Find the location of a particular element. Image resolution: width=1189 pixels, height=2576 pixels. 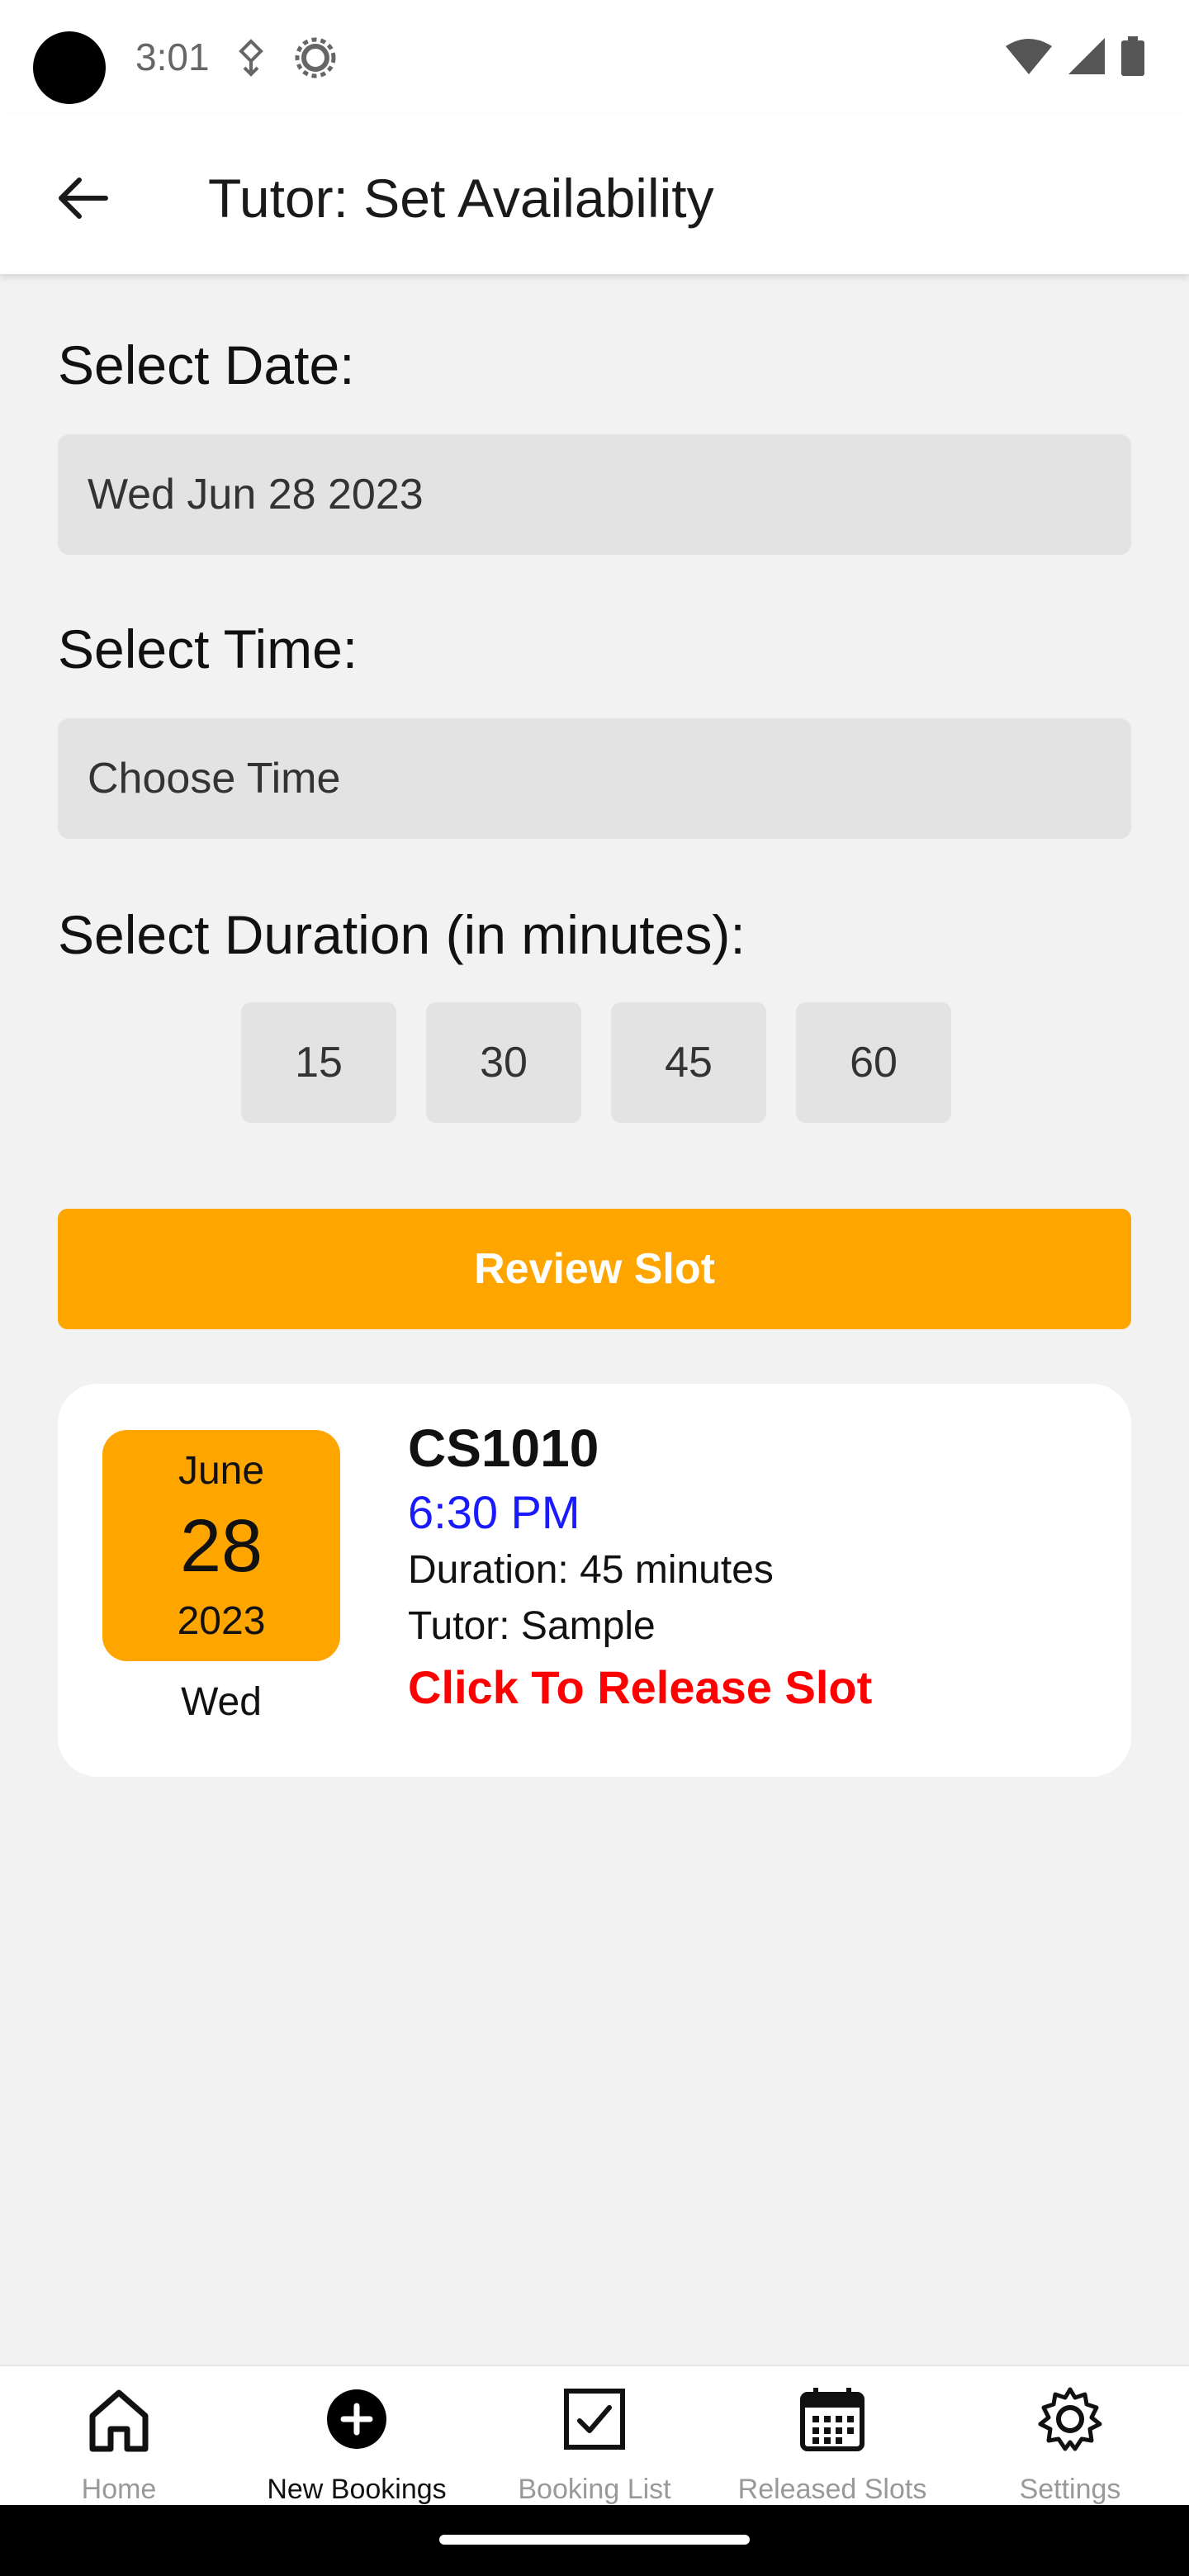

add-circle-icon is located at coordinates (356, 2419).